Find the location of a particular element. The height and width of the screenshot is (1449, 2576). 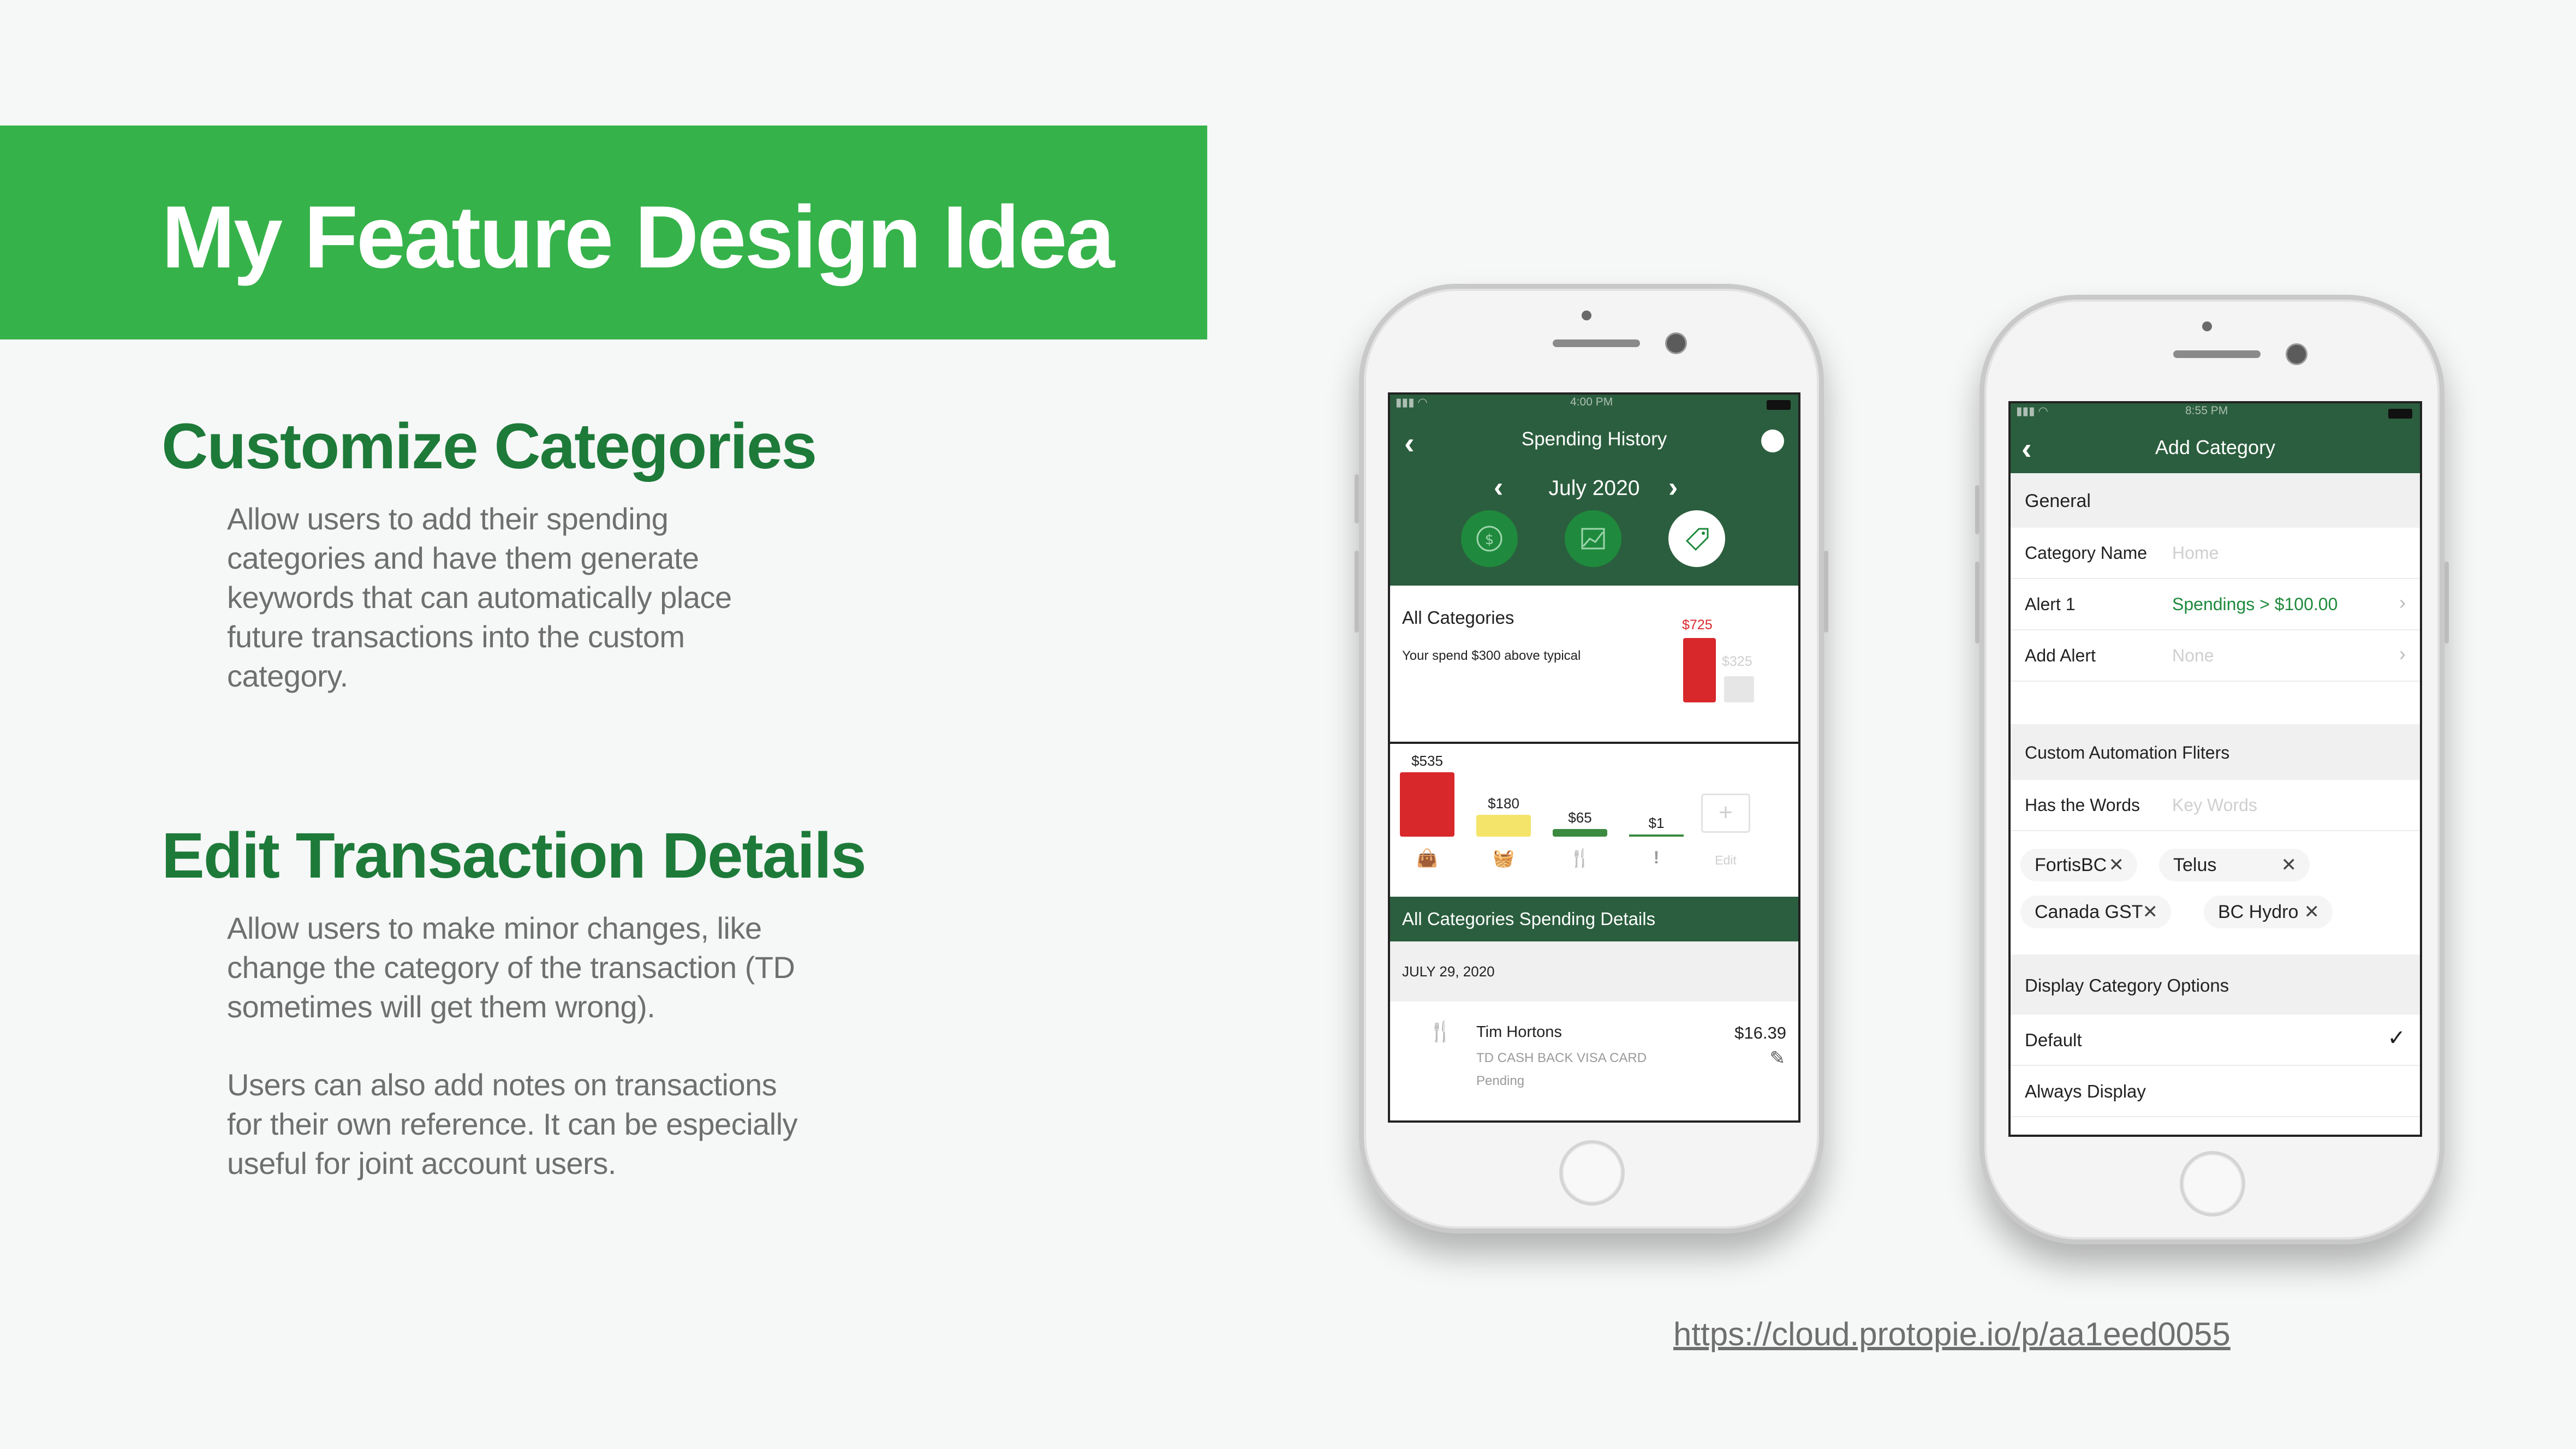

general-header-label: General is located at coordinates (2058, 501).